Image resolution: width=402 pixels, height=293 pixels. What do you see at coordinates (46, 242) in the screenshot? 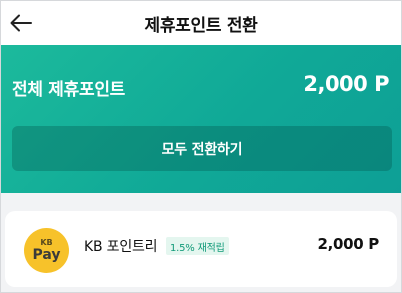
I see `logo-text-top: KB` at bounding box center [46, 242].